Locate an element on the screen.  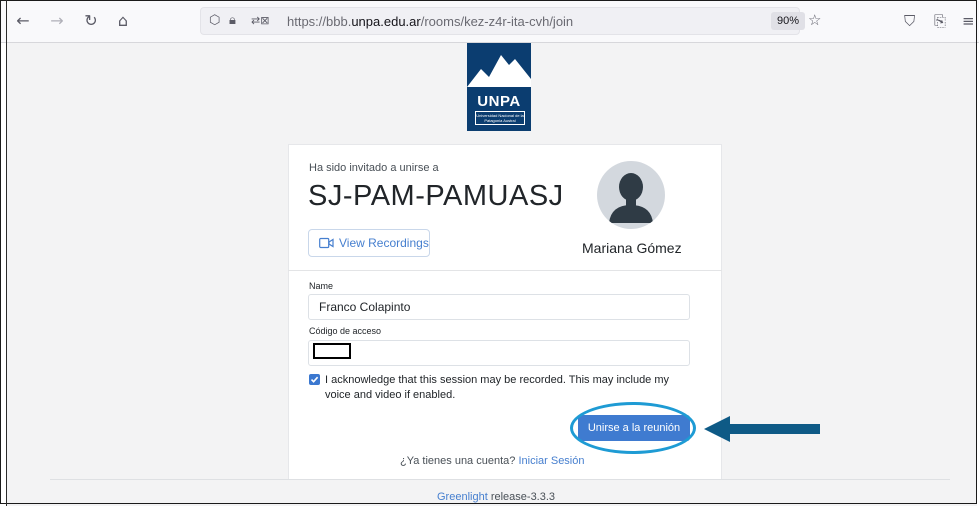
room-owner: Mariana Gómez is located at coordinates (632, 248).